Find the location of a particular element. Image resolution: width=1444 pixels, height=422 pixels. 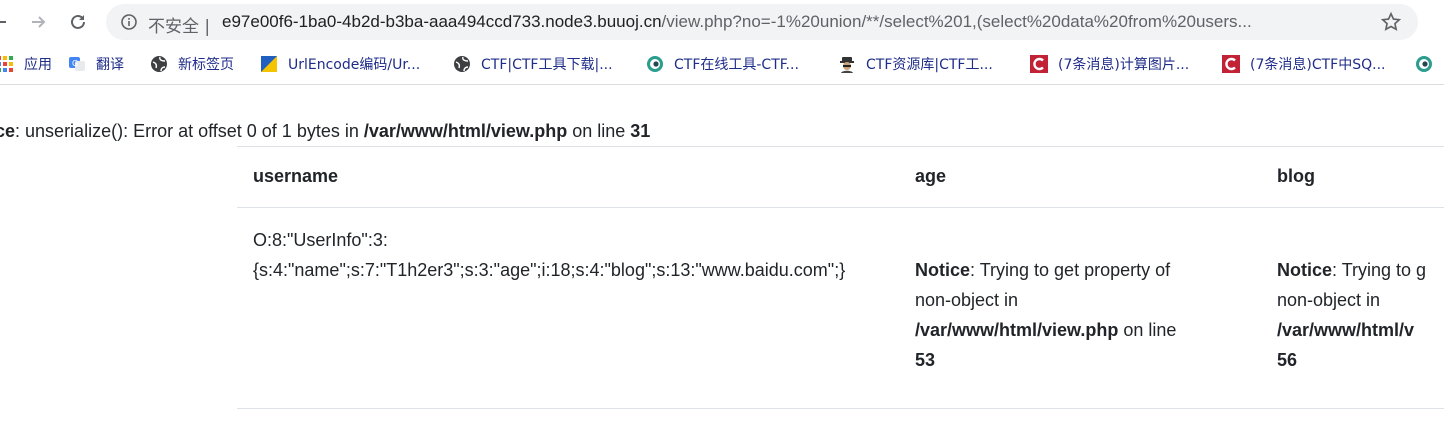

column-header-username: username is located at coordinates (296, 176).